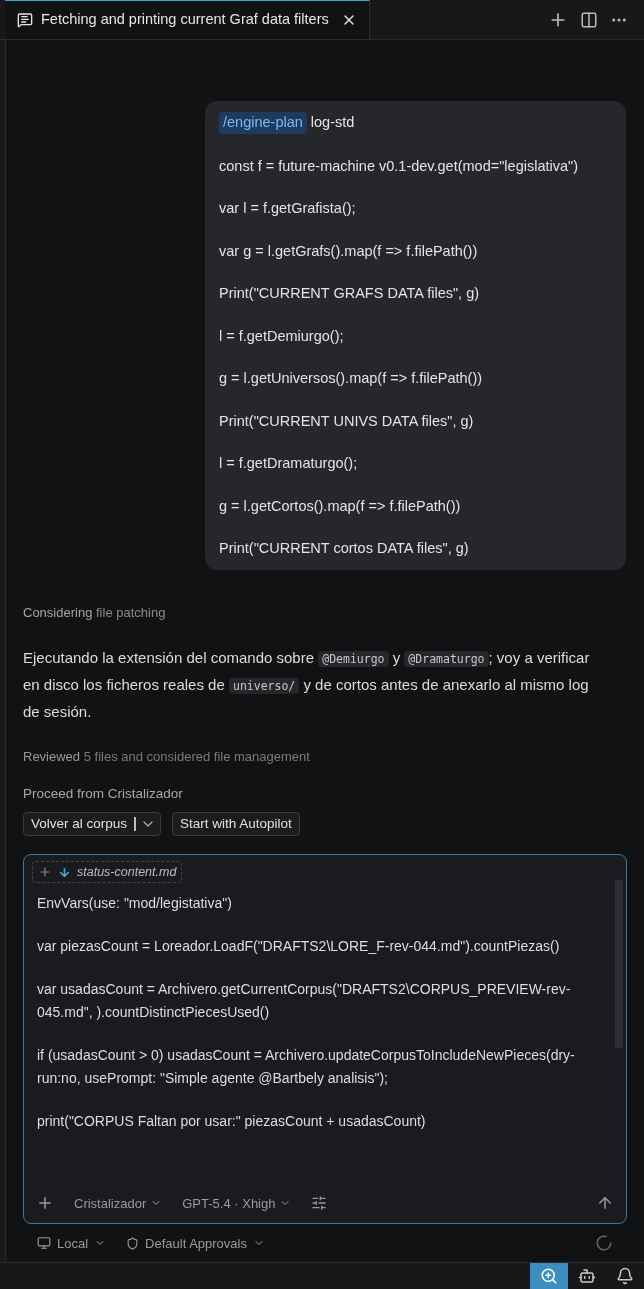 This screenshot has height=1289, width=644. What do you see at coordinates (589, 19) in the screenshot?
I see `split-icon` at bounding box center [589, 19].